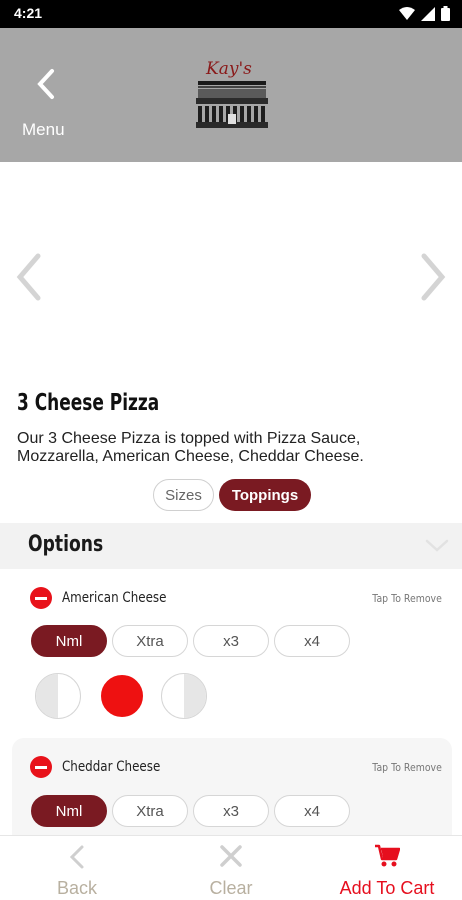 This screenshot has width=462, height=900. Describe the element at coordinates (437, 546) in the screenshot. I see `chevron-down-icon` at that location.